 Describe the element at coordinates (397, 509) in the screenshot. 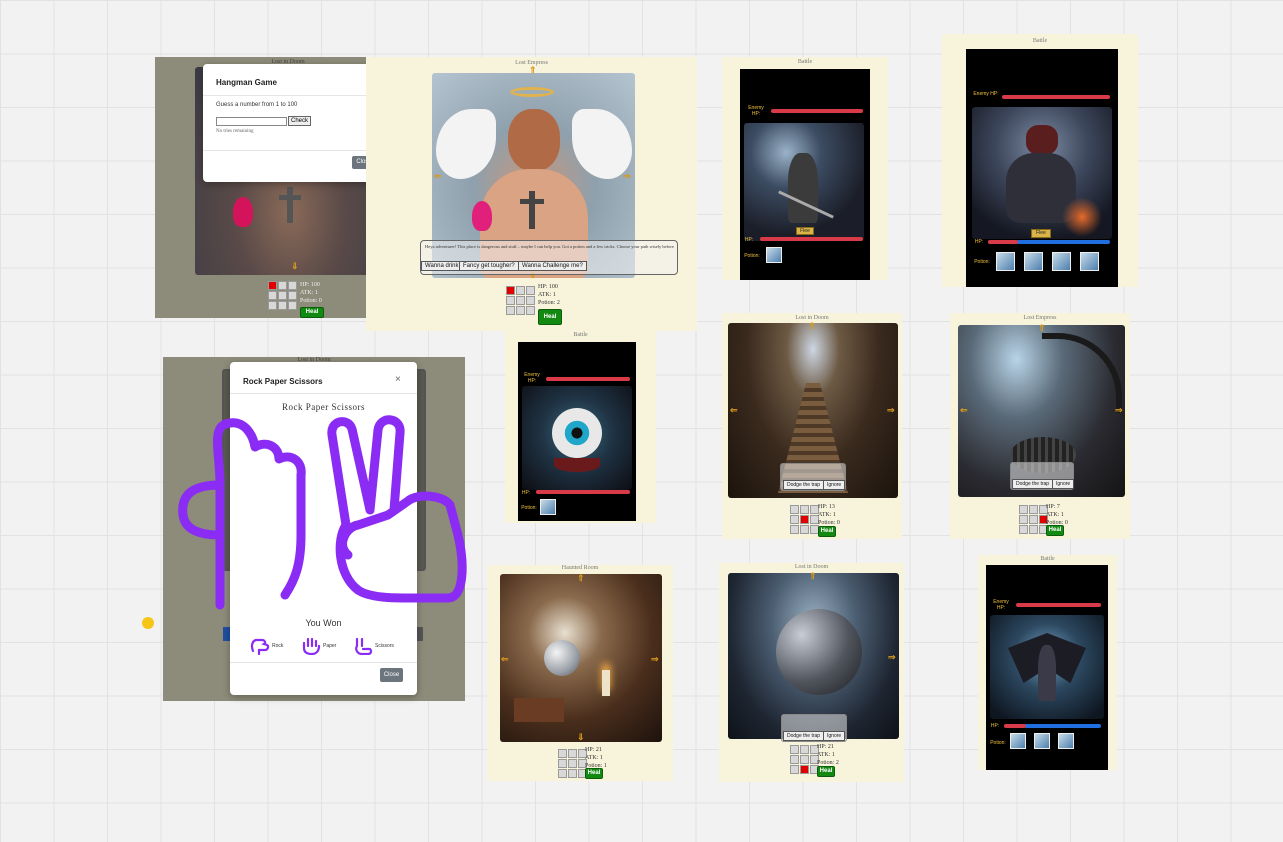

I see `scissors-hand-big-icon` at that location.